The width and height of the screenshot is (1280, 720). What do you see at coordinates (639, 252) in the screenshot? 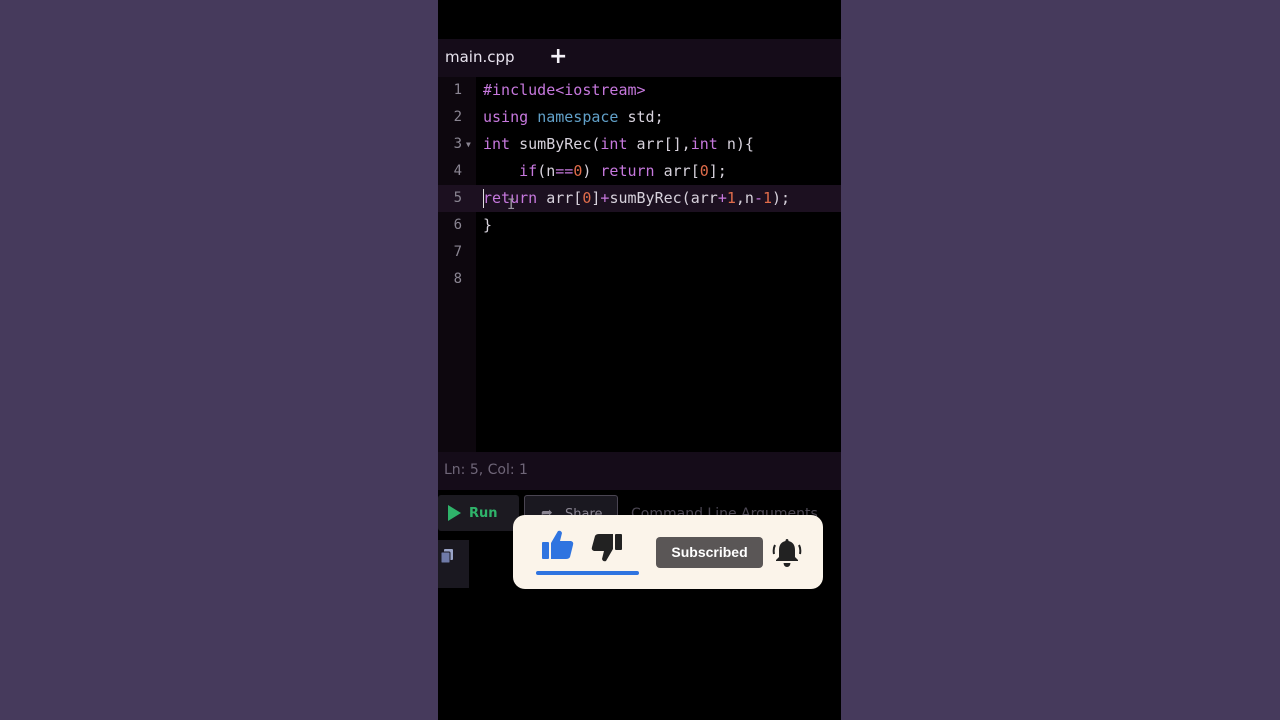
I see `code-line: 7` at bounding box center [639, 252].